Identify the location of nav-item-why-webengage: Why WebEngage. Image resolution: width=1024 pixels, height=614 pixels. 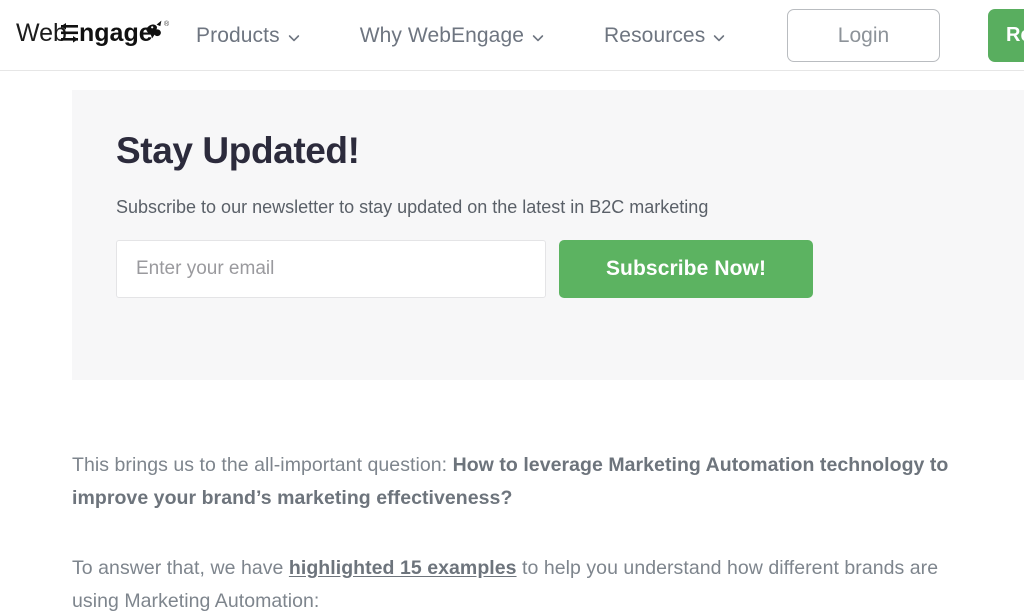
(452, 36).